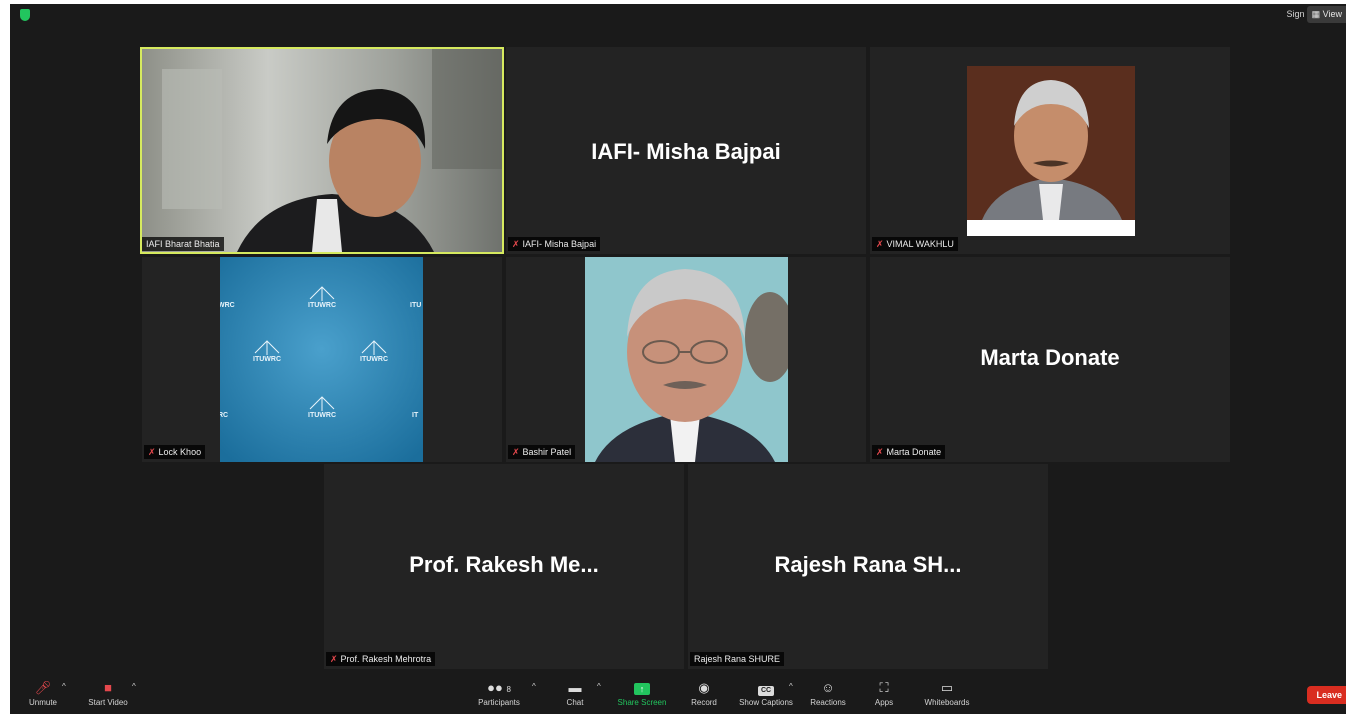  I want to click on participants-count: 8, so click(508, 689).